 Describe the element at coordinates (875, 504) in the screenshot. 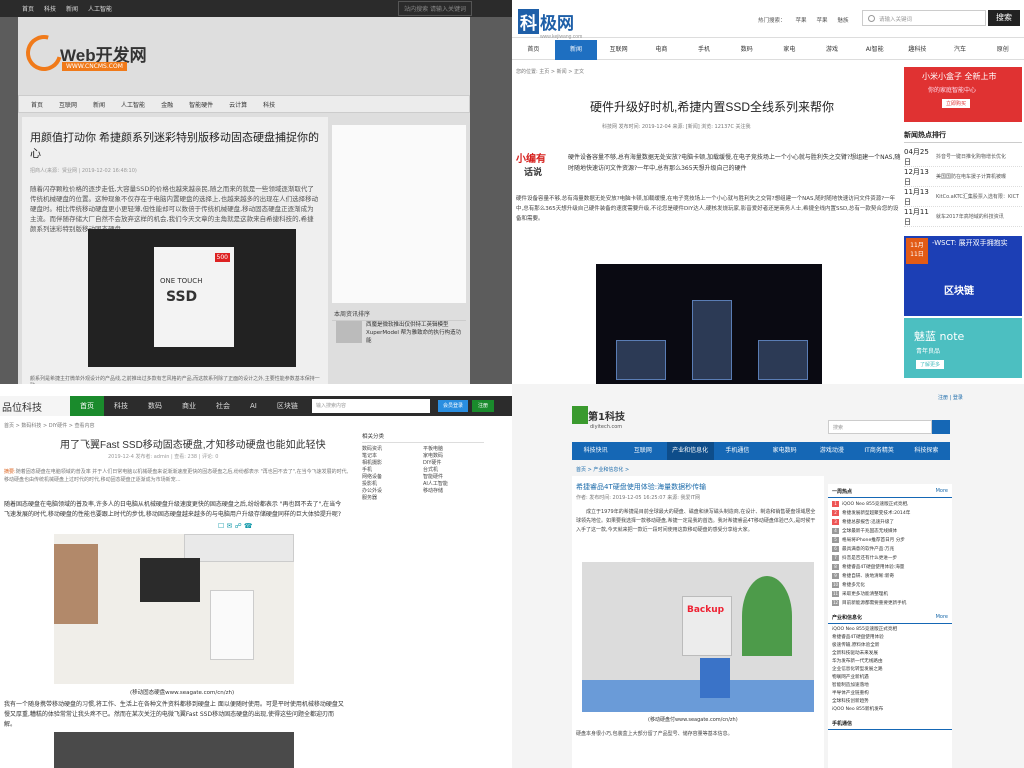

I see `rank-title: iQOO Neo 855竞速版正式亮相,` at that location.